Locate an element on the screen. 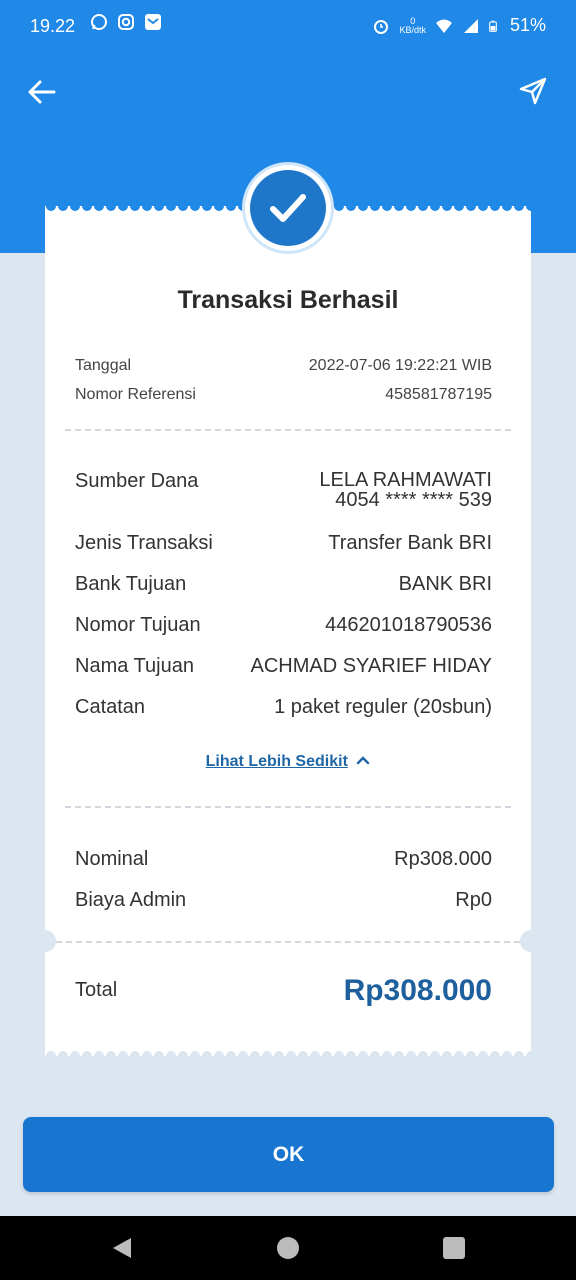  detail-label: Bank Tujuan is located at coordinates (131, 584).